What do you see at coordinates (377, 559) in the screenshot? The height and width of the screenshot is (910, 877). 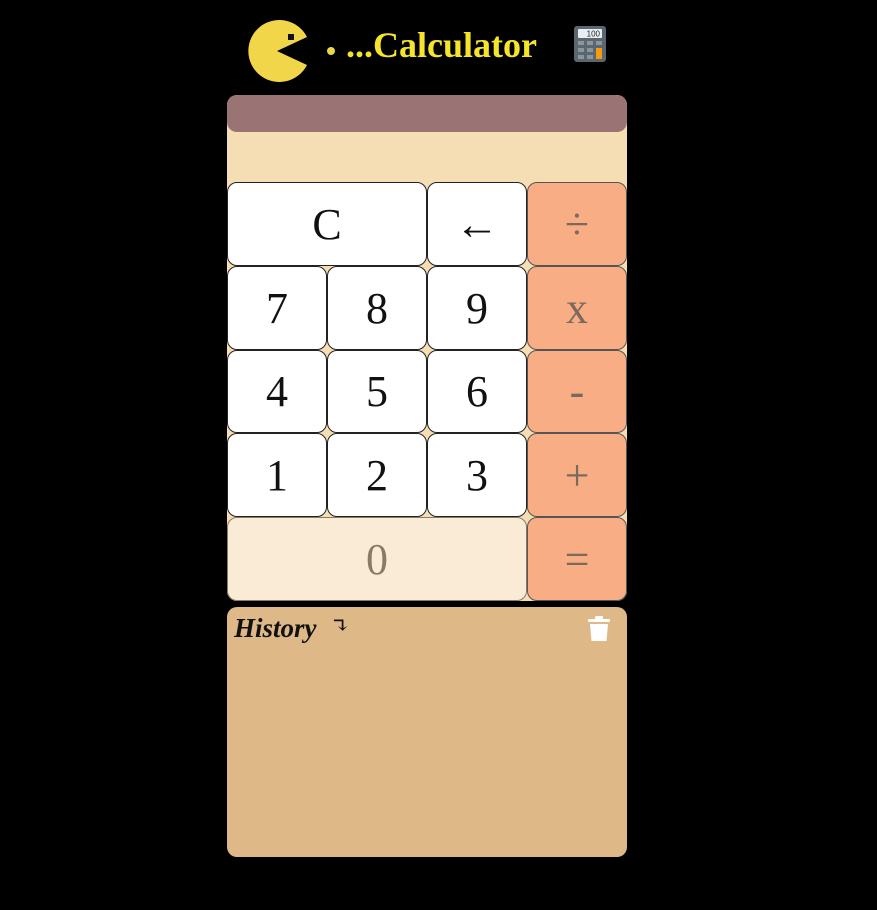 I see `zero-button: 0` at bounding box center [377, 559].